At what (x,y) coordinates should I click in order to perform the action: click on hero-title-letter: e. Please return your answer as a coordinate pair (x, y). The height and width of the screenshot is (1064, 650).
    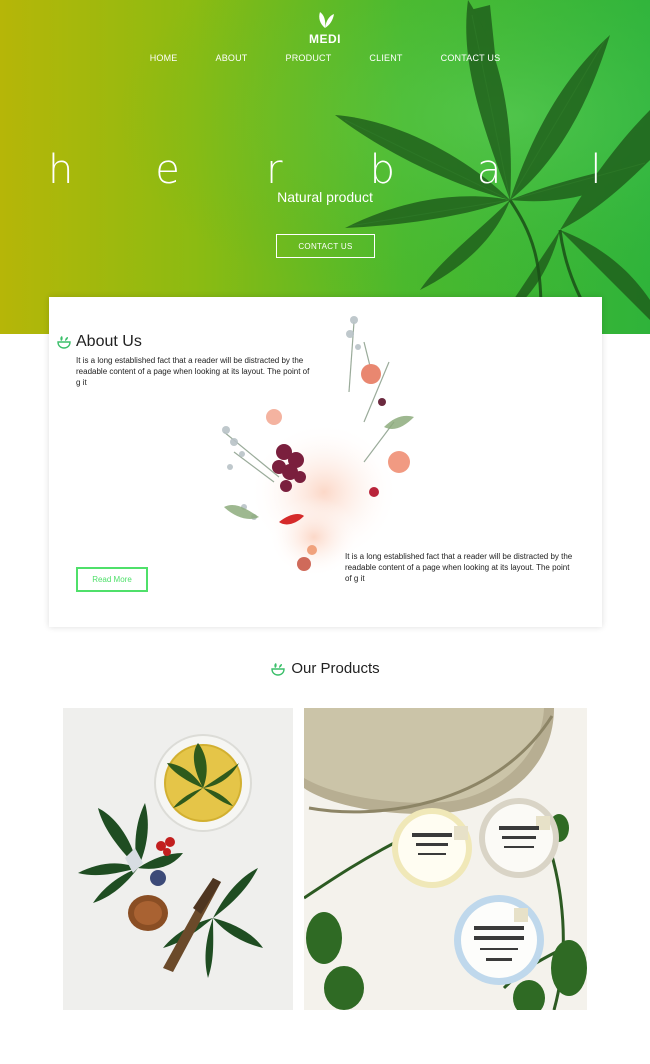
    Looking at the image, I should click on (167, 170).